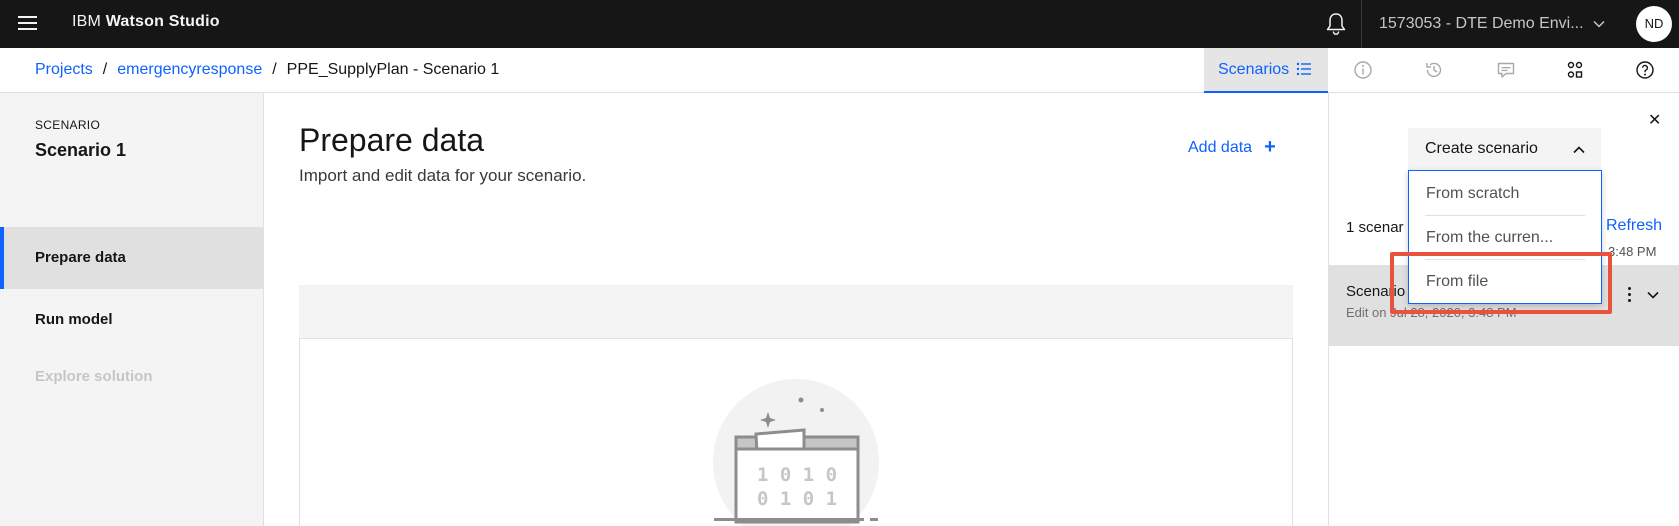 The height and width of the screenshot is (526, 1679). What do you see at coordinates (189, 69) in the screenshot?
I see `breadcrumb-project-link: emergencyresponse` at bounding box center [189, 69].